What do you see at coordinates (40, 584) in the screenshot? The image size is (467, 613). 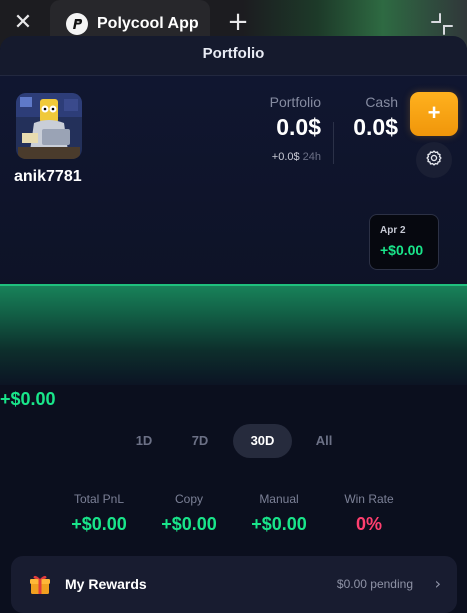 I see `gift-icon` at bounding box center [40, 584].